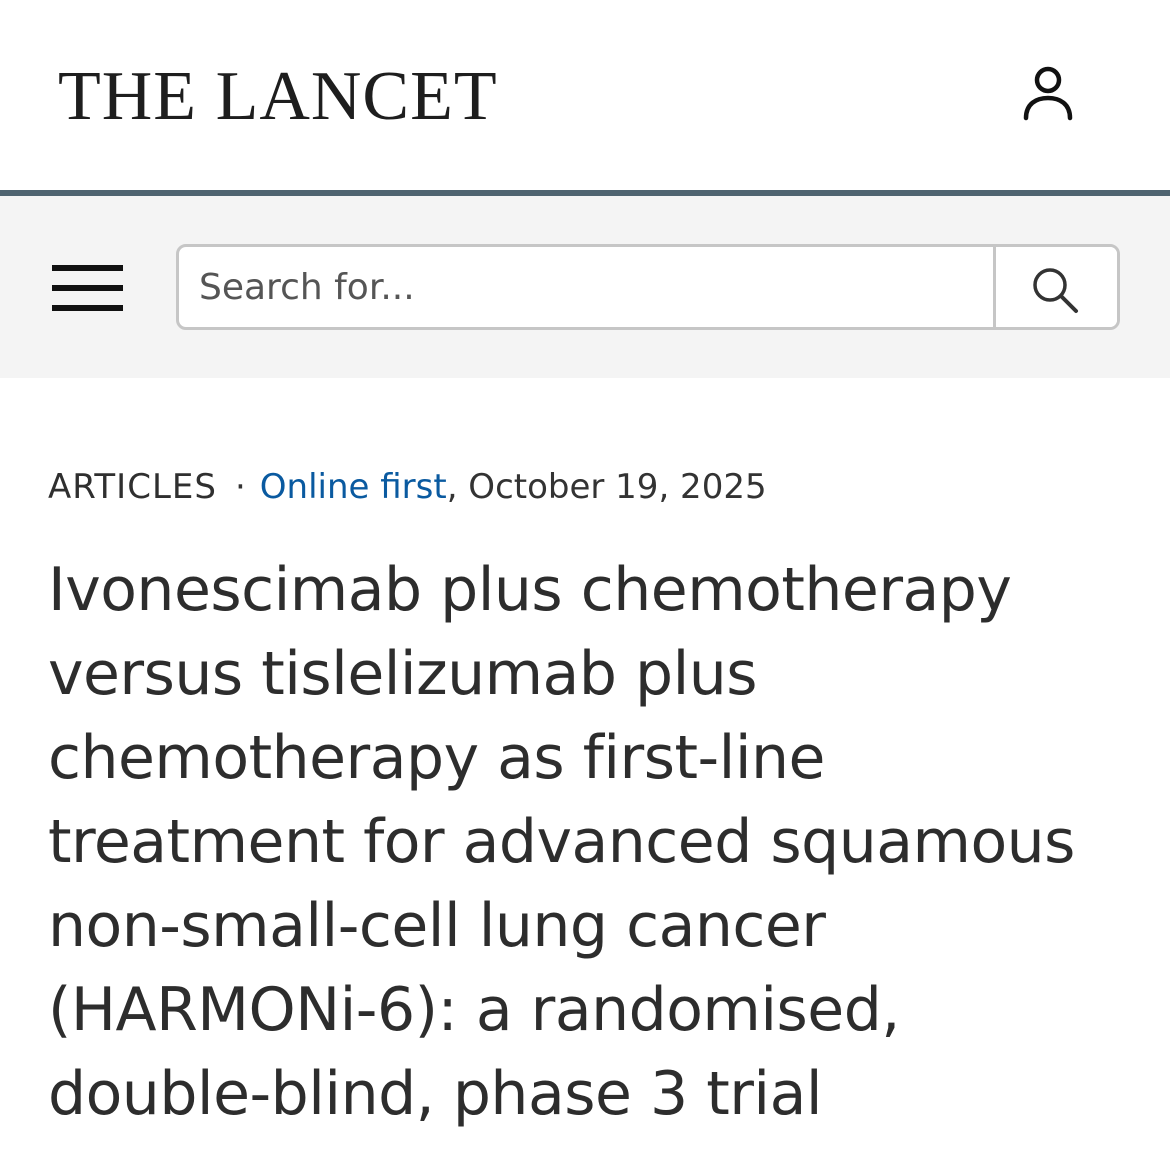 This screenshot has width=1170, height=1156. I want to click on publication-date: , October 19, 2025, so click(606, 487).